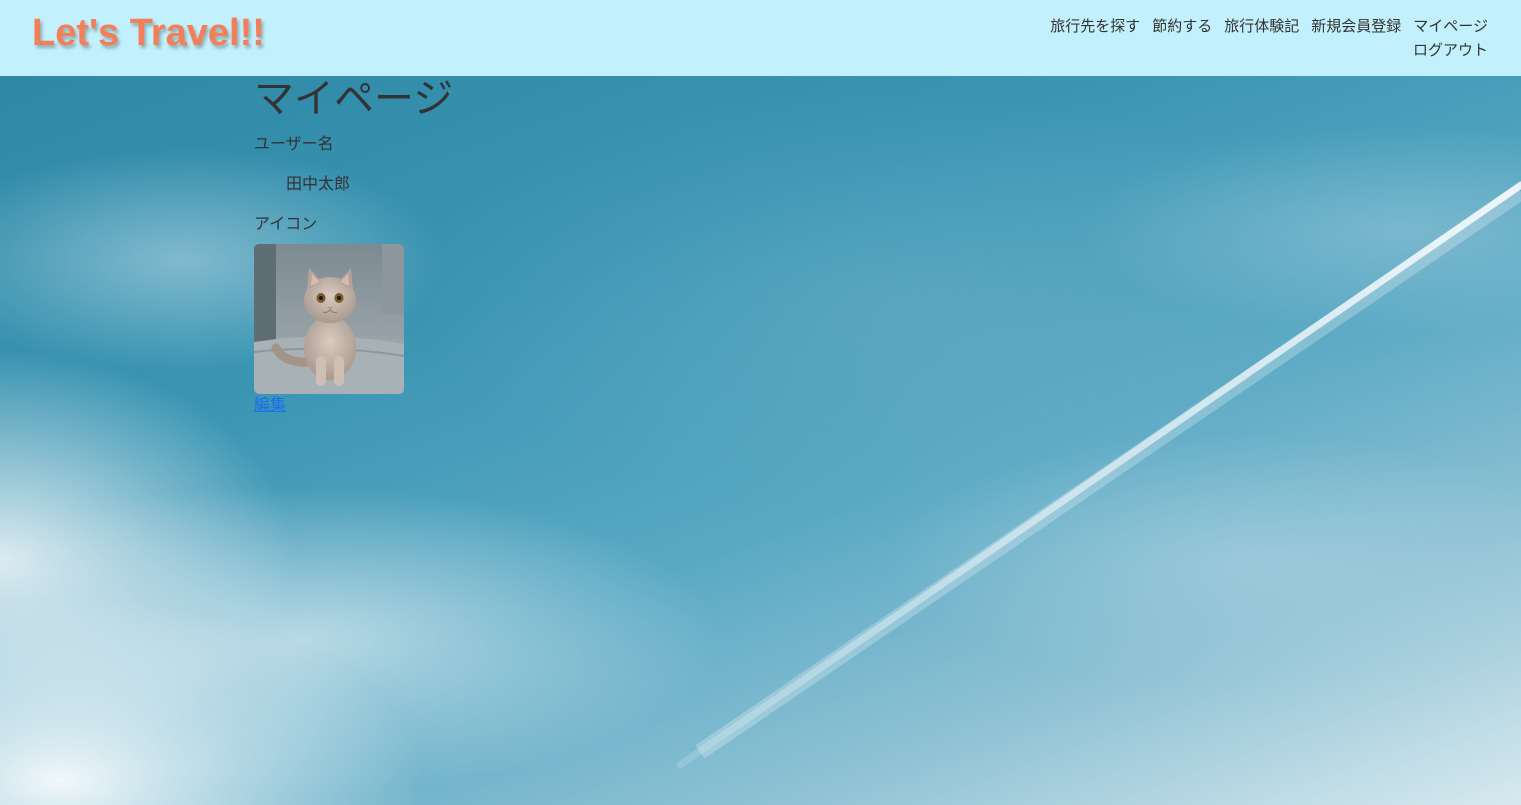 This screenshot has height=805, width=1521. I want to click on nav-sign-up: 新規会員登録, so click(1356, 26).